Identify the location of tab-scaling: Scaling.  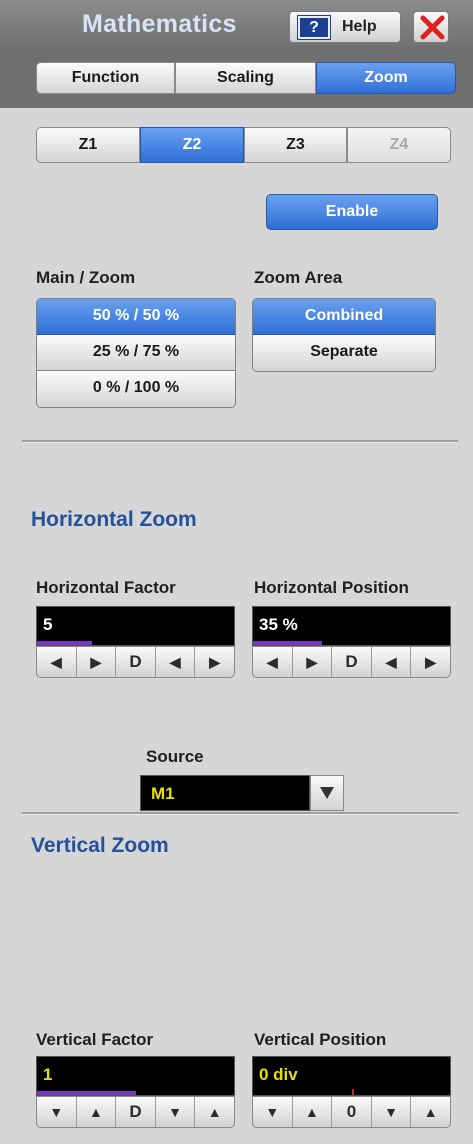
(245, 78).